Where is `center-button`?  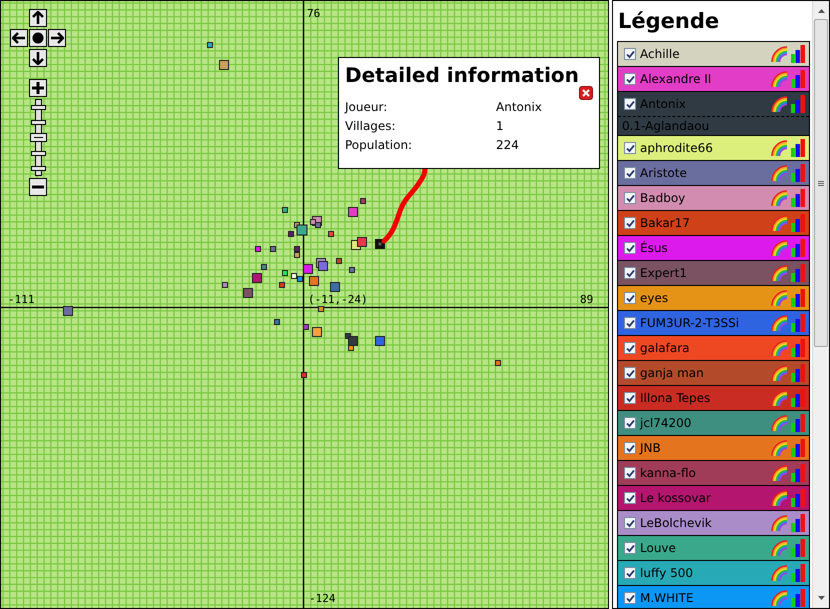 center-button is located at coordinates (38, 38).